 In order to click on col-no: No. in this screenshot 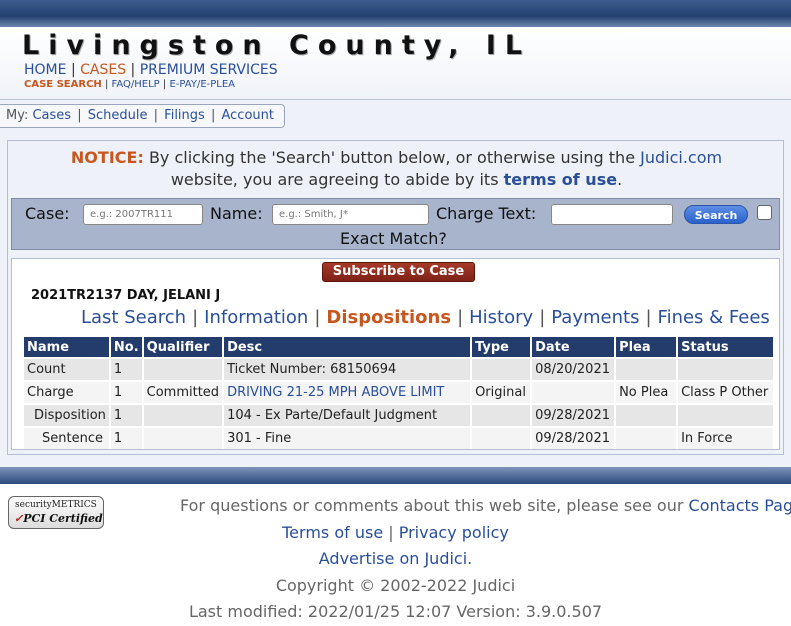, I will do `click(126, 347)`.